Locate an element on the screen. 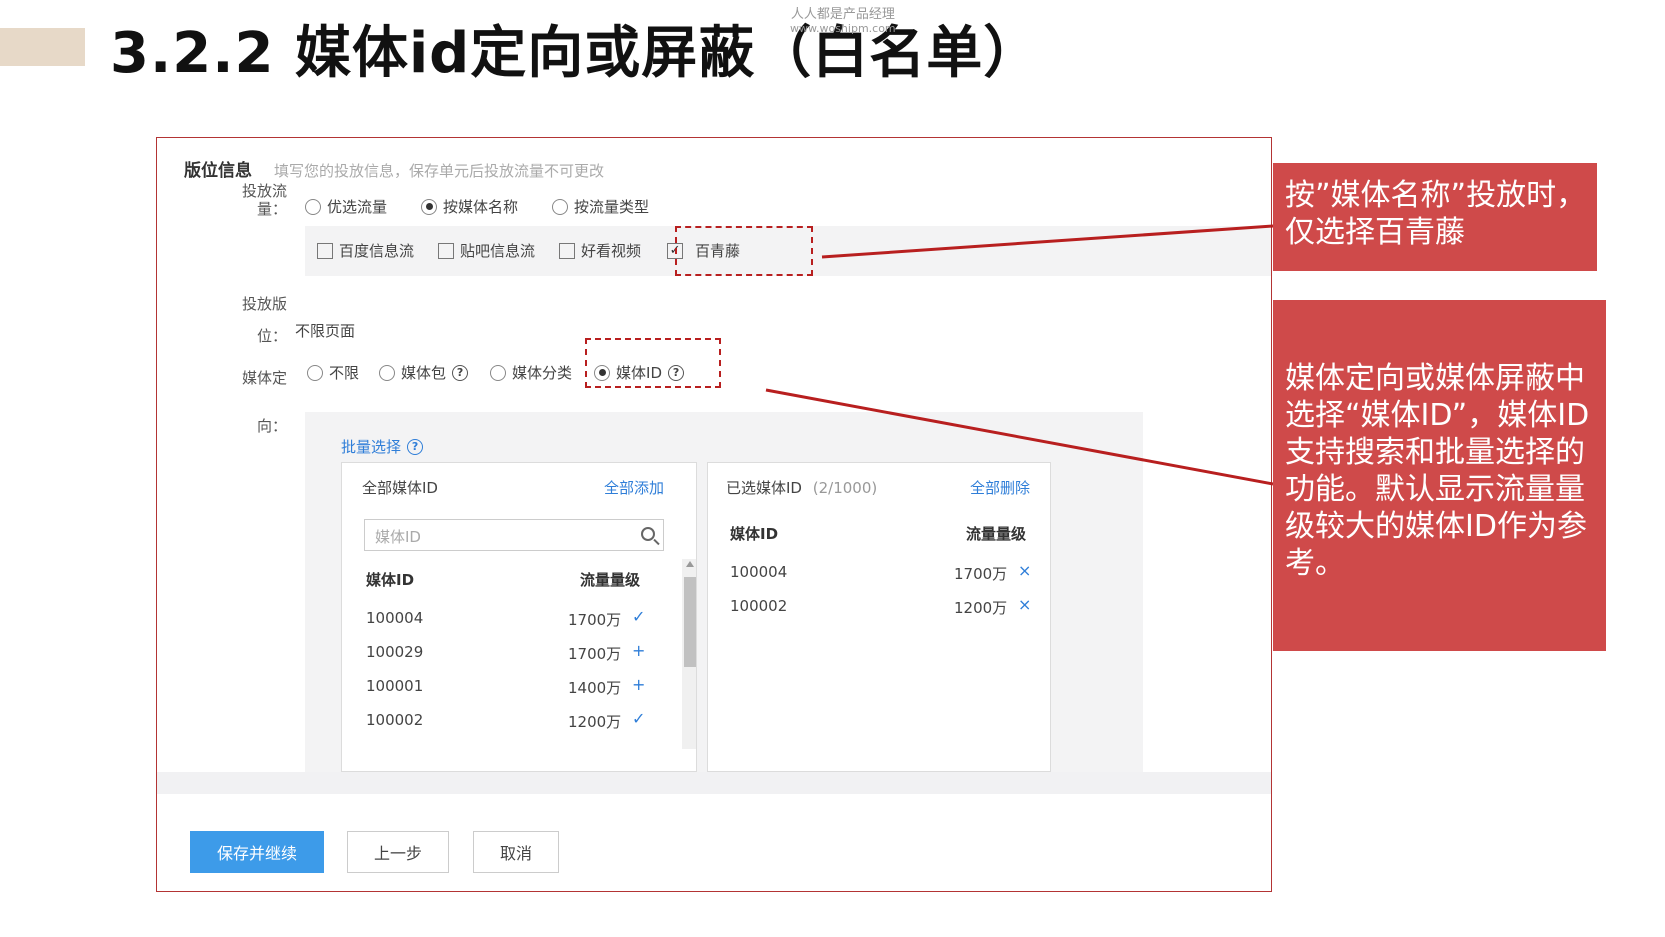 The image size is (1665, 937). batch-select-link: 批量选择 ? is located at coordinates (382, 446).